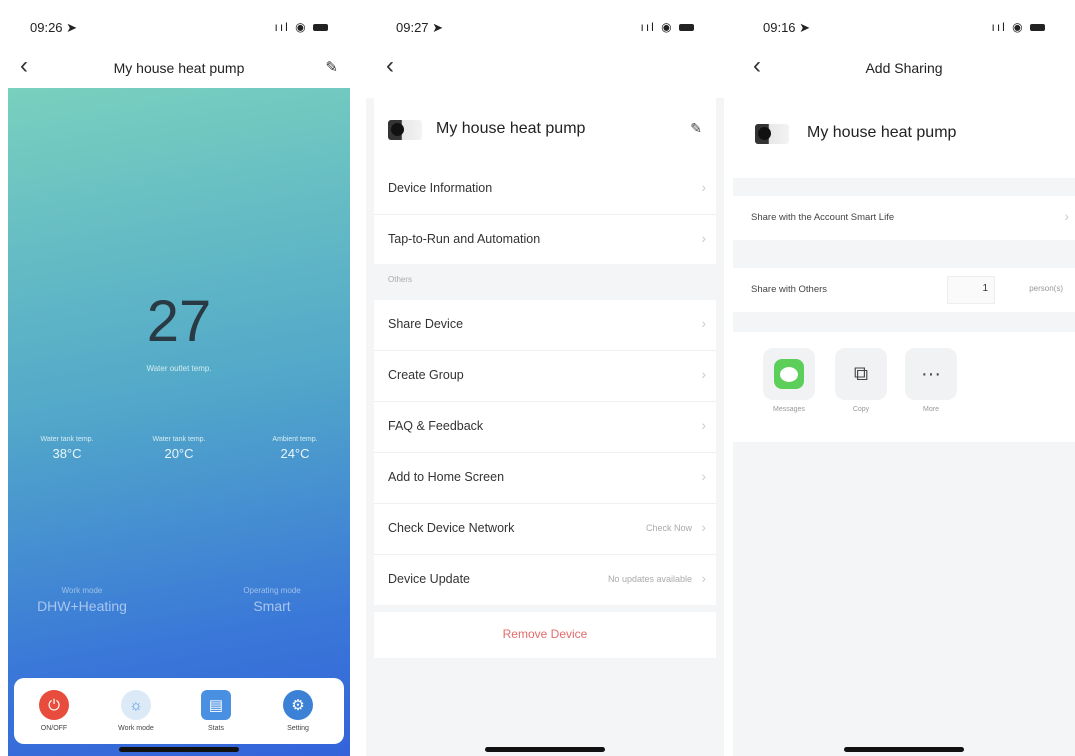  Describe the element at coordinates (179, 453) in the screenshot. I see `metric-value: 20°C` at that location.